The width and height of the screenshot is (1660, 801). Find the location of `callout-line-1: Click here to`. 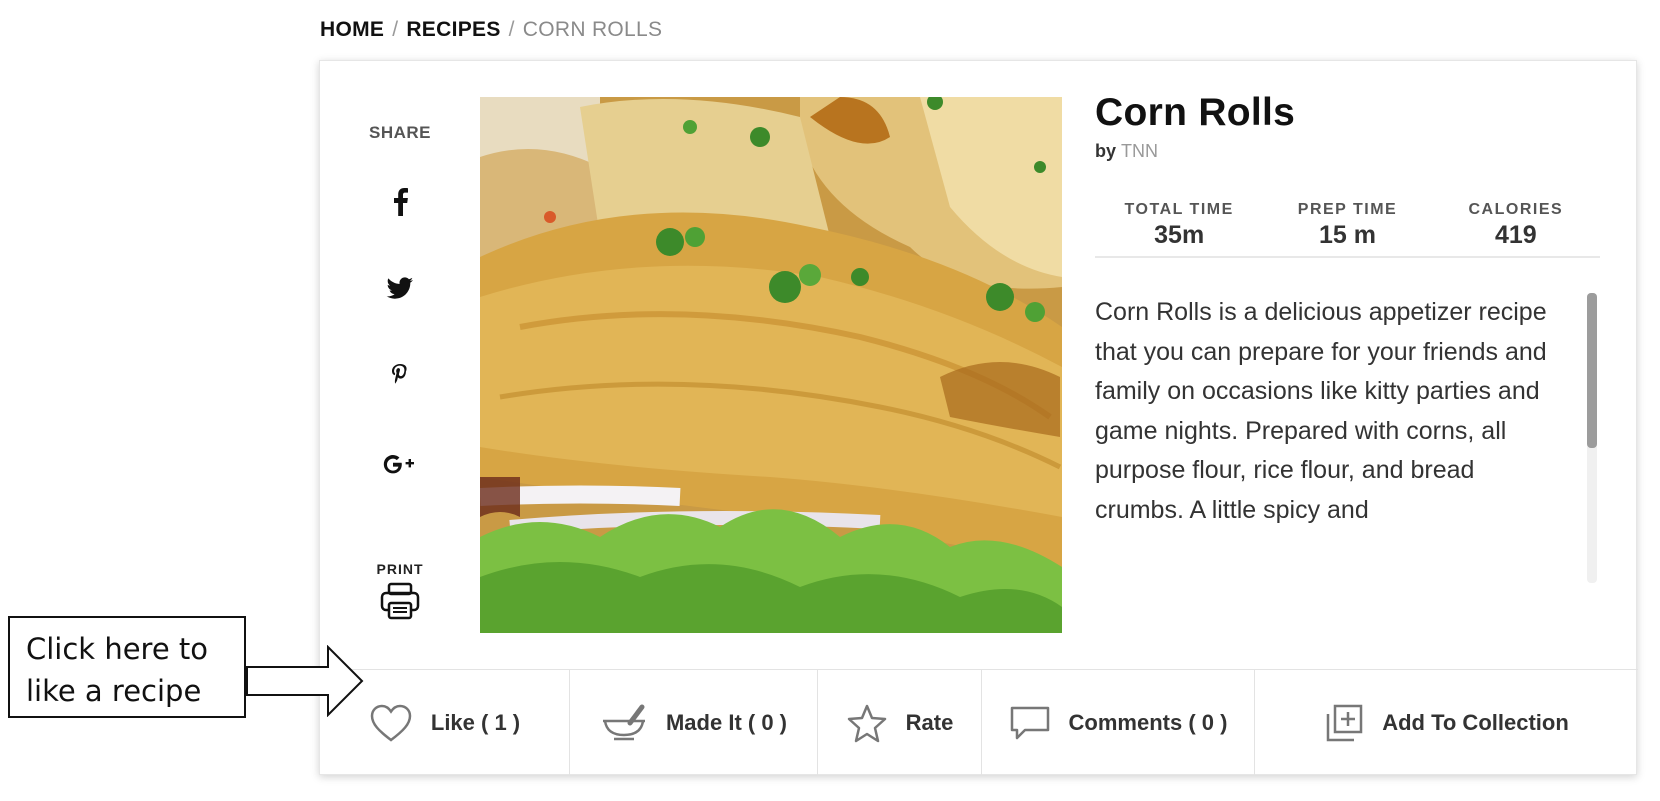

callout-line-1: Click here to is located at coordinates (117, 649).